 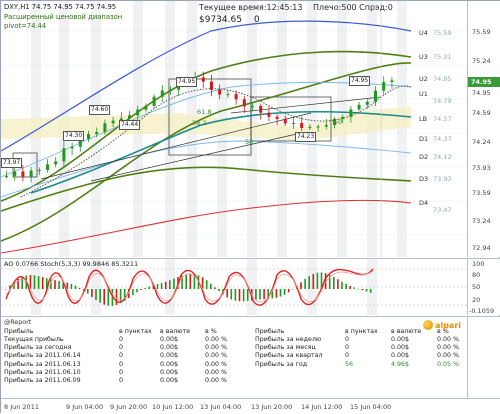 I want to click on level-value: 74.79, so click(x=442, y=101).